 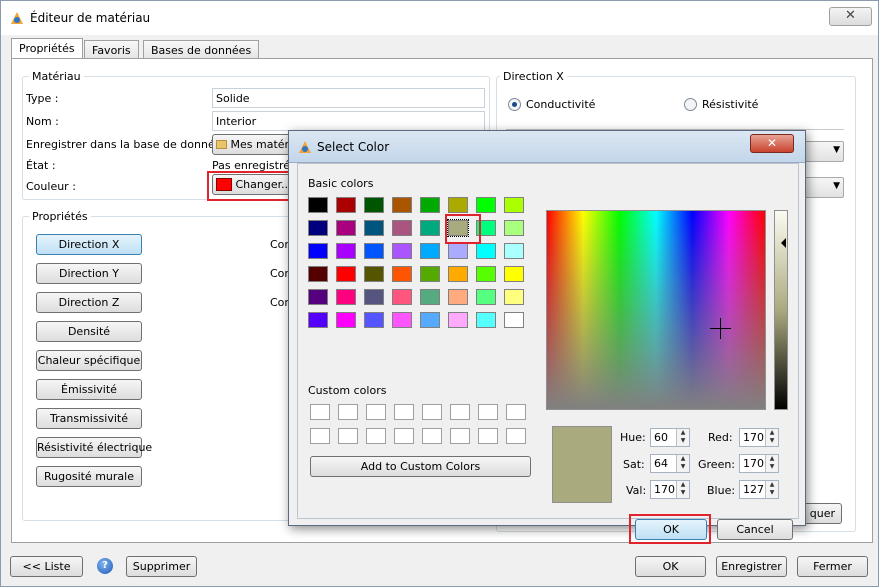 What do you see at coordinates (46, 566) in the screenshot?
I see `list-button: << Liste` at bounding box center [46, 566].